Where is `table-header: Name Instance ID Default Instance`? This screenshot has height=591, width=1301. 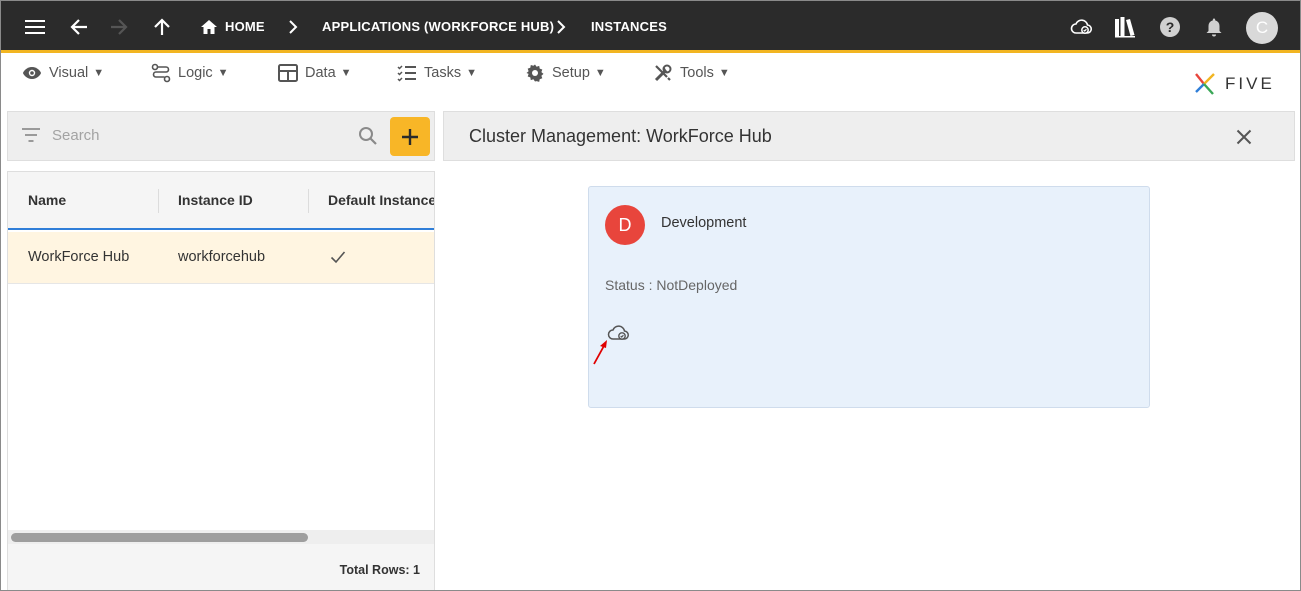
table-header: Name Instance ID Default Instance is located at coordinates (221, 201).